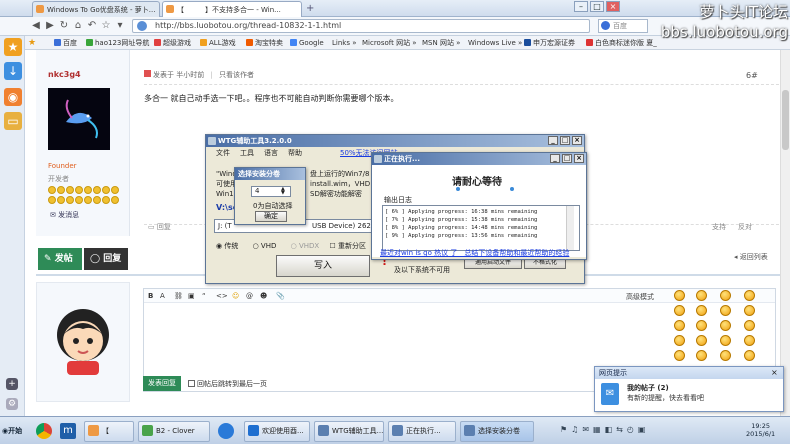 The image size is (790, 444). Describe the element at coordinates (305, 246) in the screenshot. I see `radio-vhdx: ○ VHDX` at that location.